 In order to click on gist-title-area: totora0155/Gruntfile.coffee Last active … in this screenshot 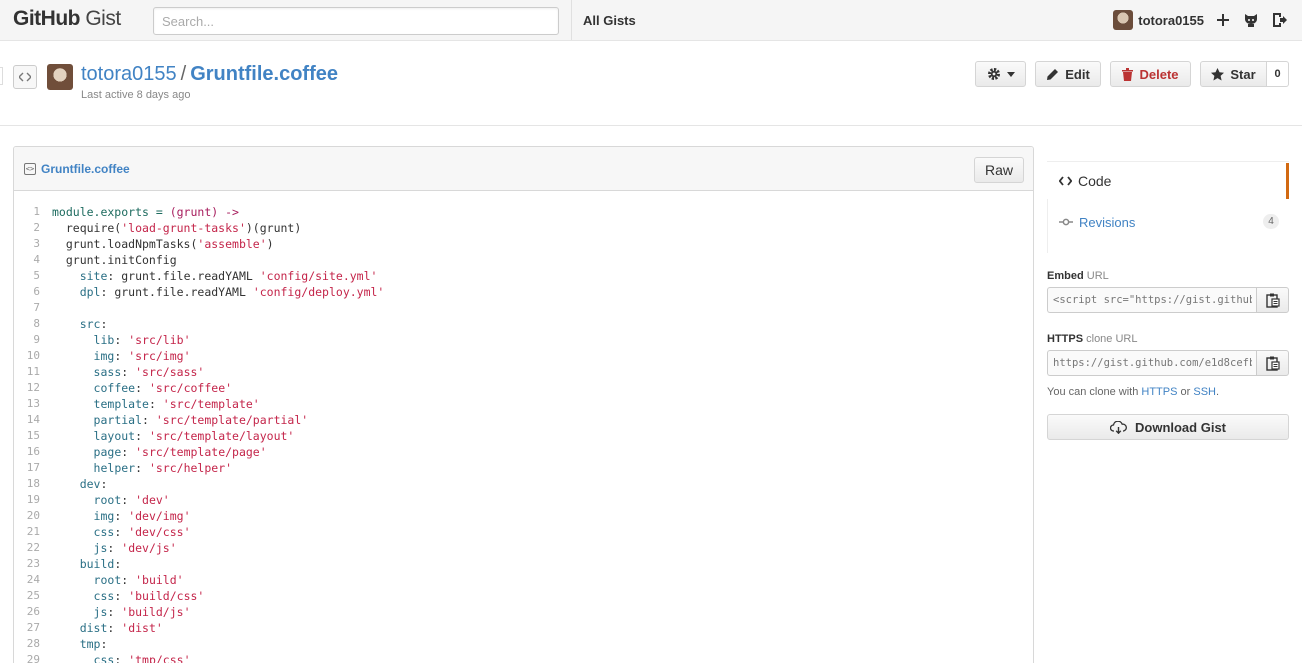, I will do `click(651, 83)`.